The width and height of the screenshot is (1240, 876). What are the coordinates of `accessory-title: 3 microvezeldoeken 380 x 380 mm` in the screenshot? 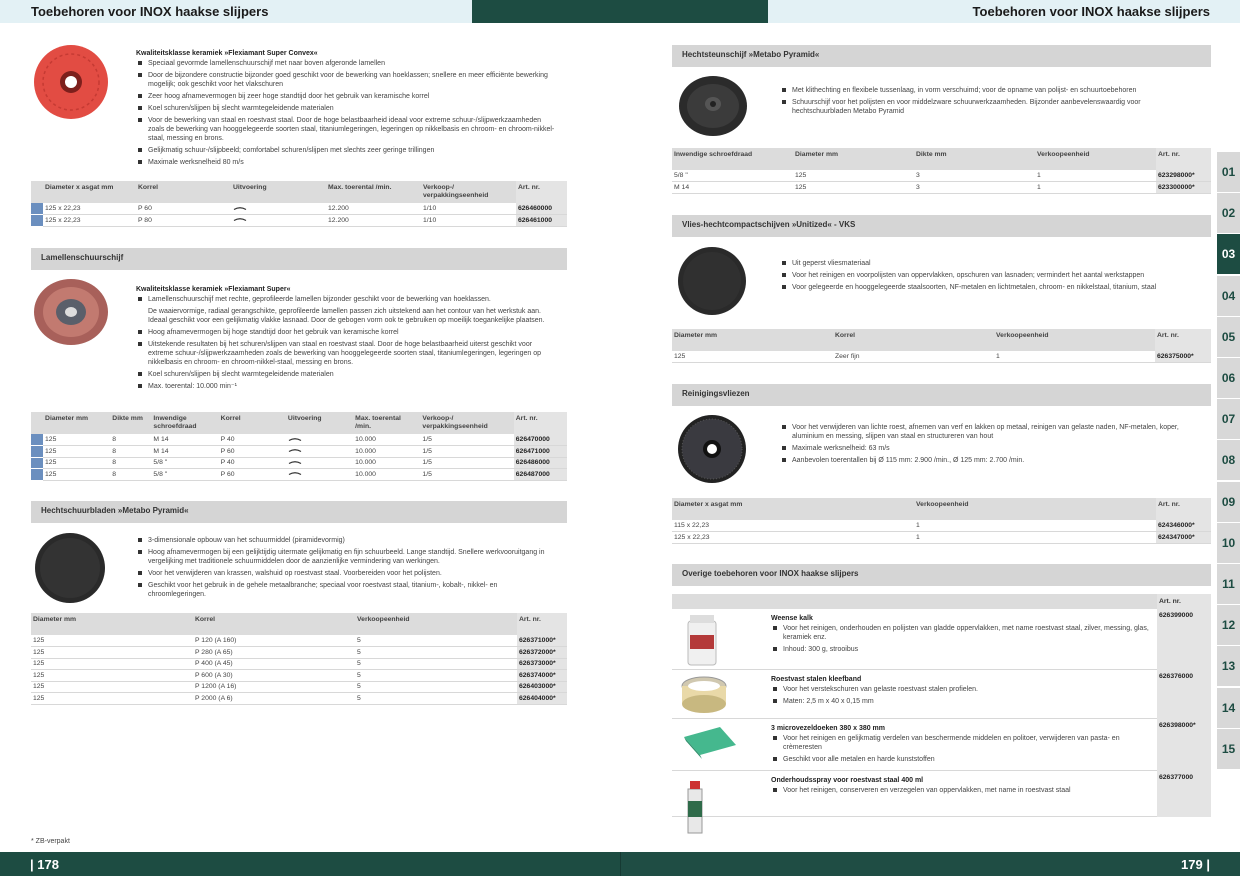 It's located at (828, 728).